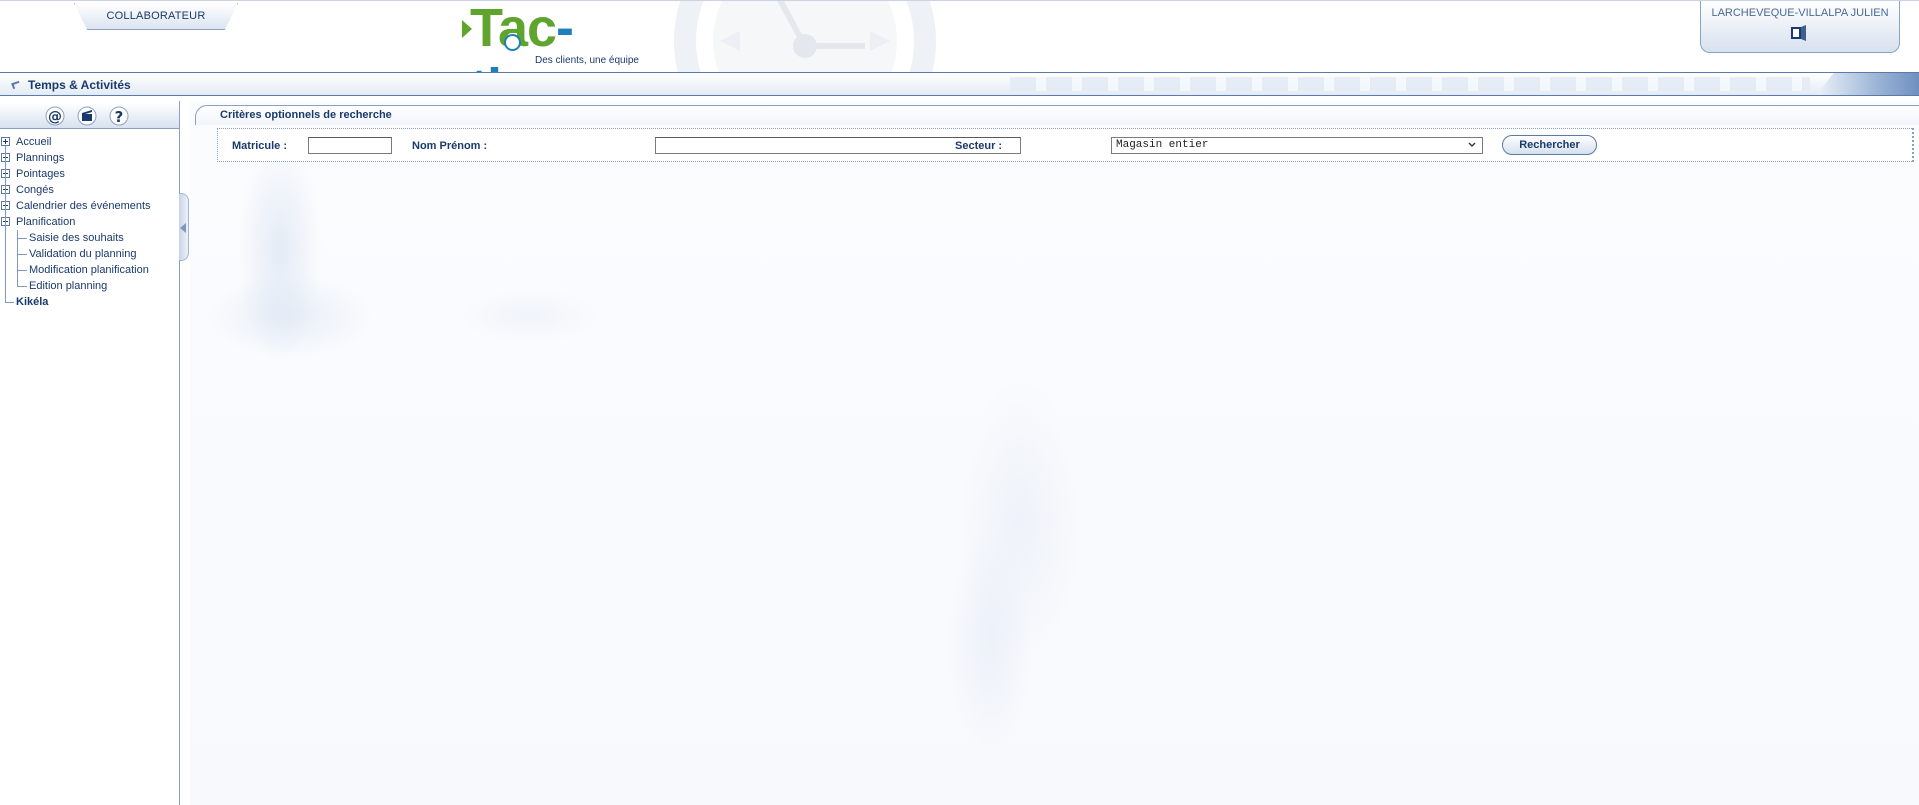  I want to click on titlebar-decoration, so click(1410, 84).